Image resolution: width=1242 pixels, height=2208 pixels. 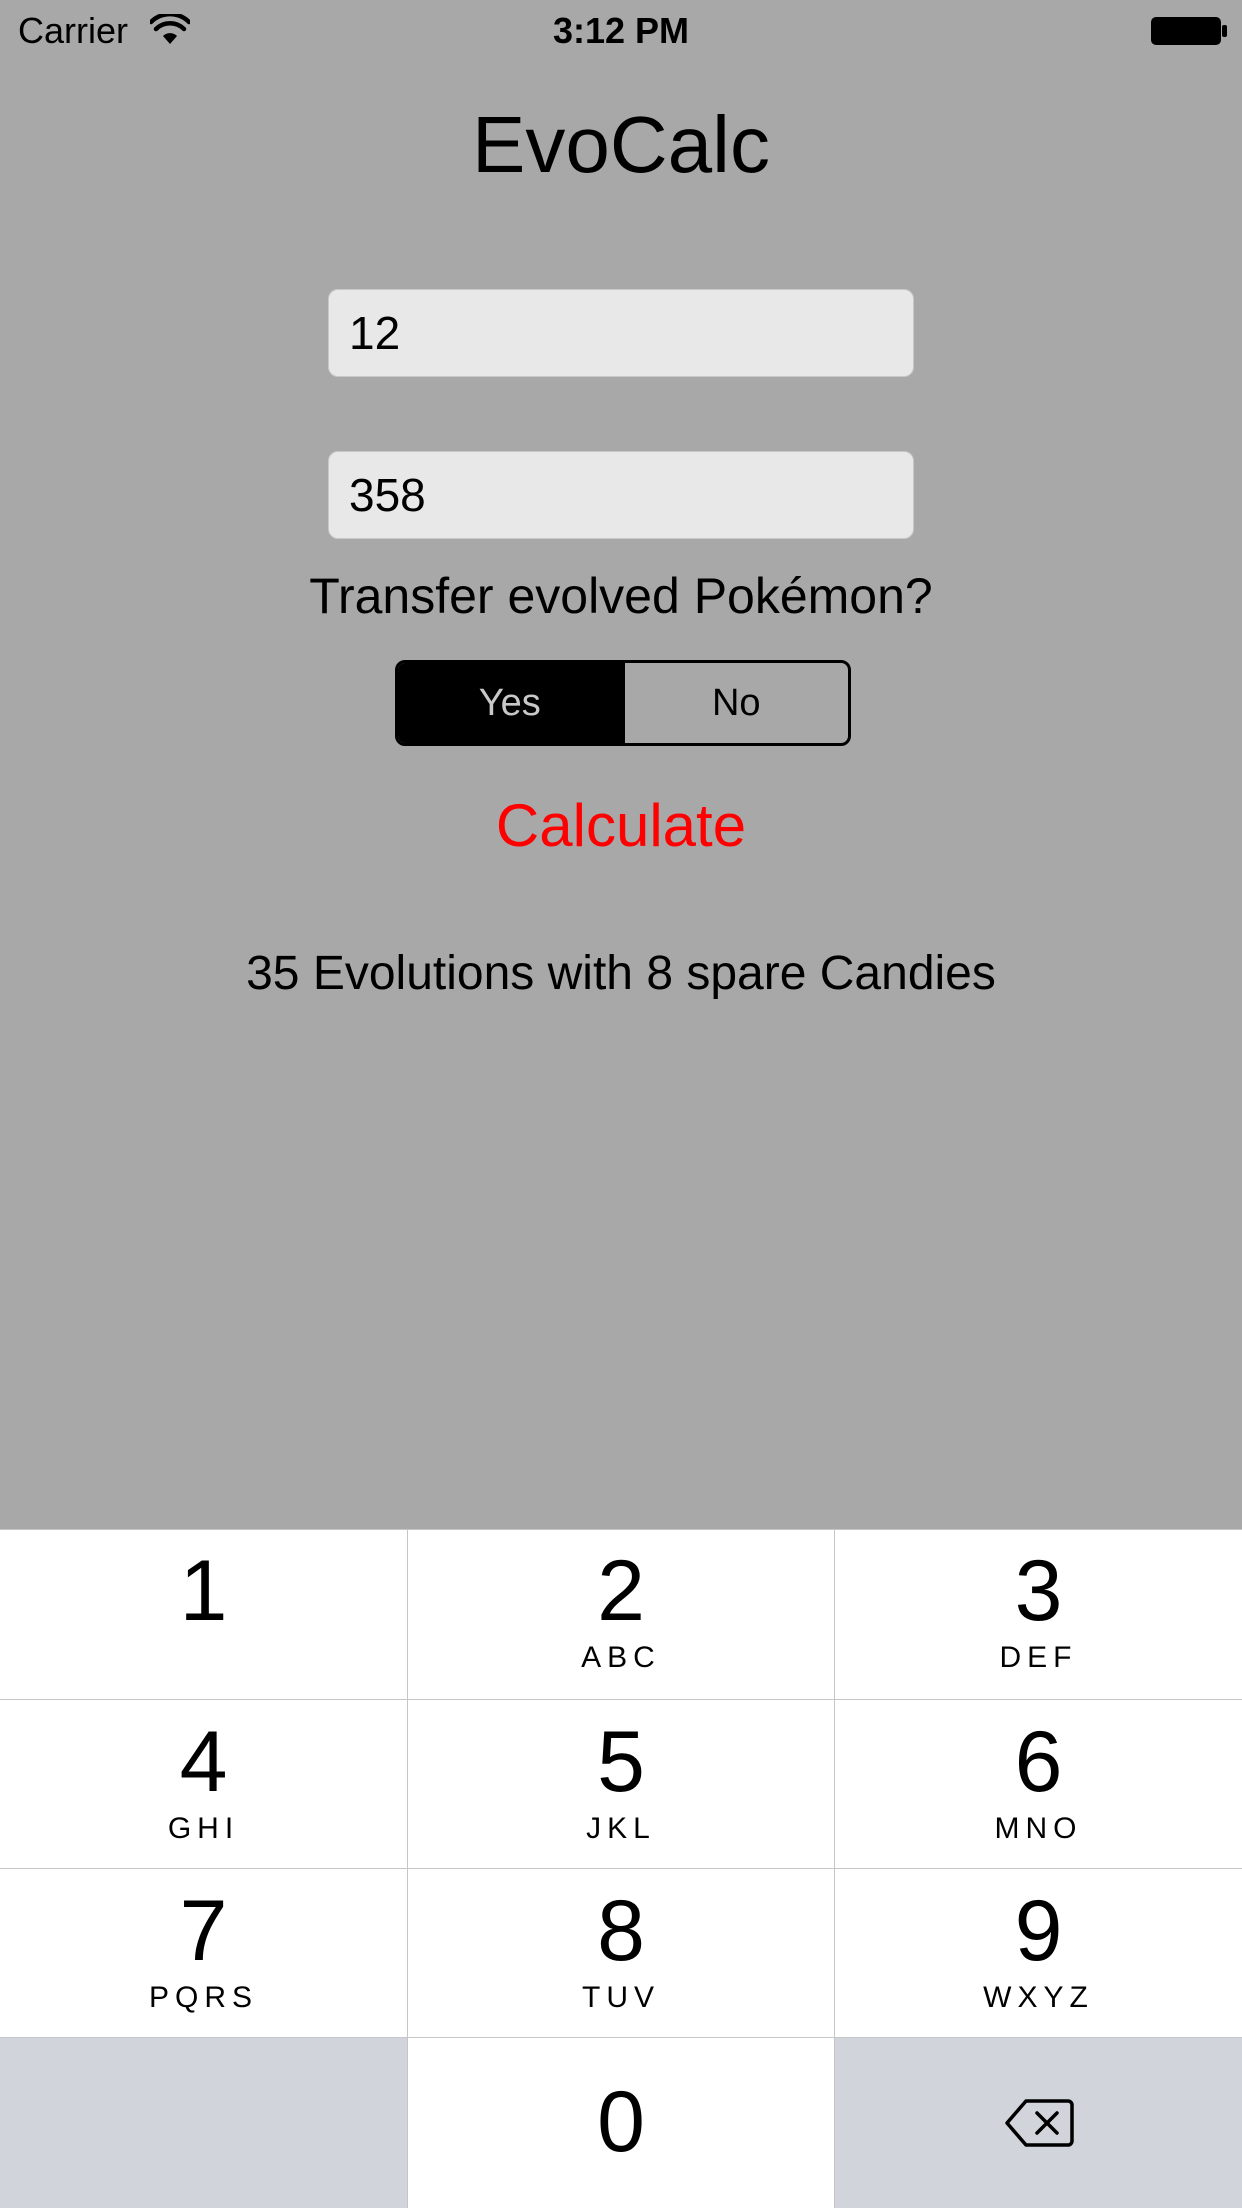 I want to click on key-digit: 9, so click(x=1038, y=1931).